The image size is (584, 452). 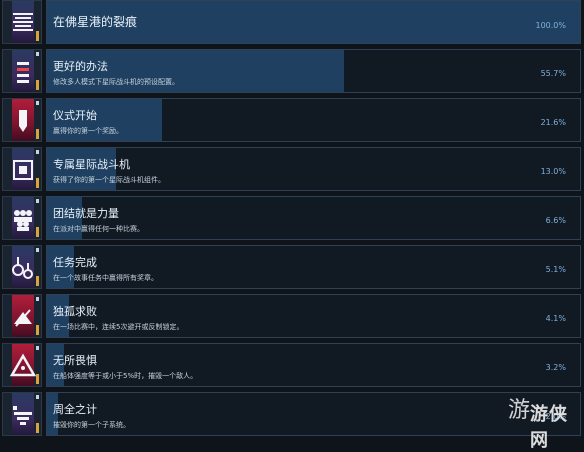 I want to click on achievement-description: 在船体强度等于或小于5%时，摧毁一个敌人。, so click(x=125, y=376).